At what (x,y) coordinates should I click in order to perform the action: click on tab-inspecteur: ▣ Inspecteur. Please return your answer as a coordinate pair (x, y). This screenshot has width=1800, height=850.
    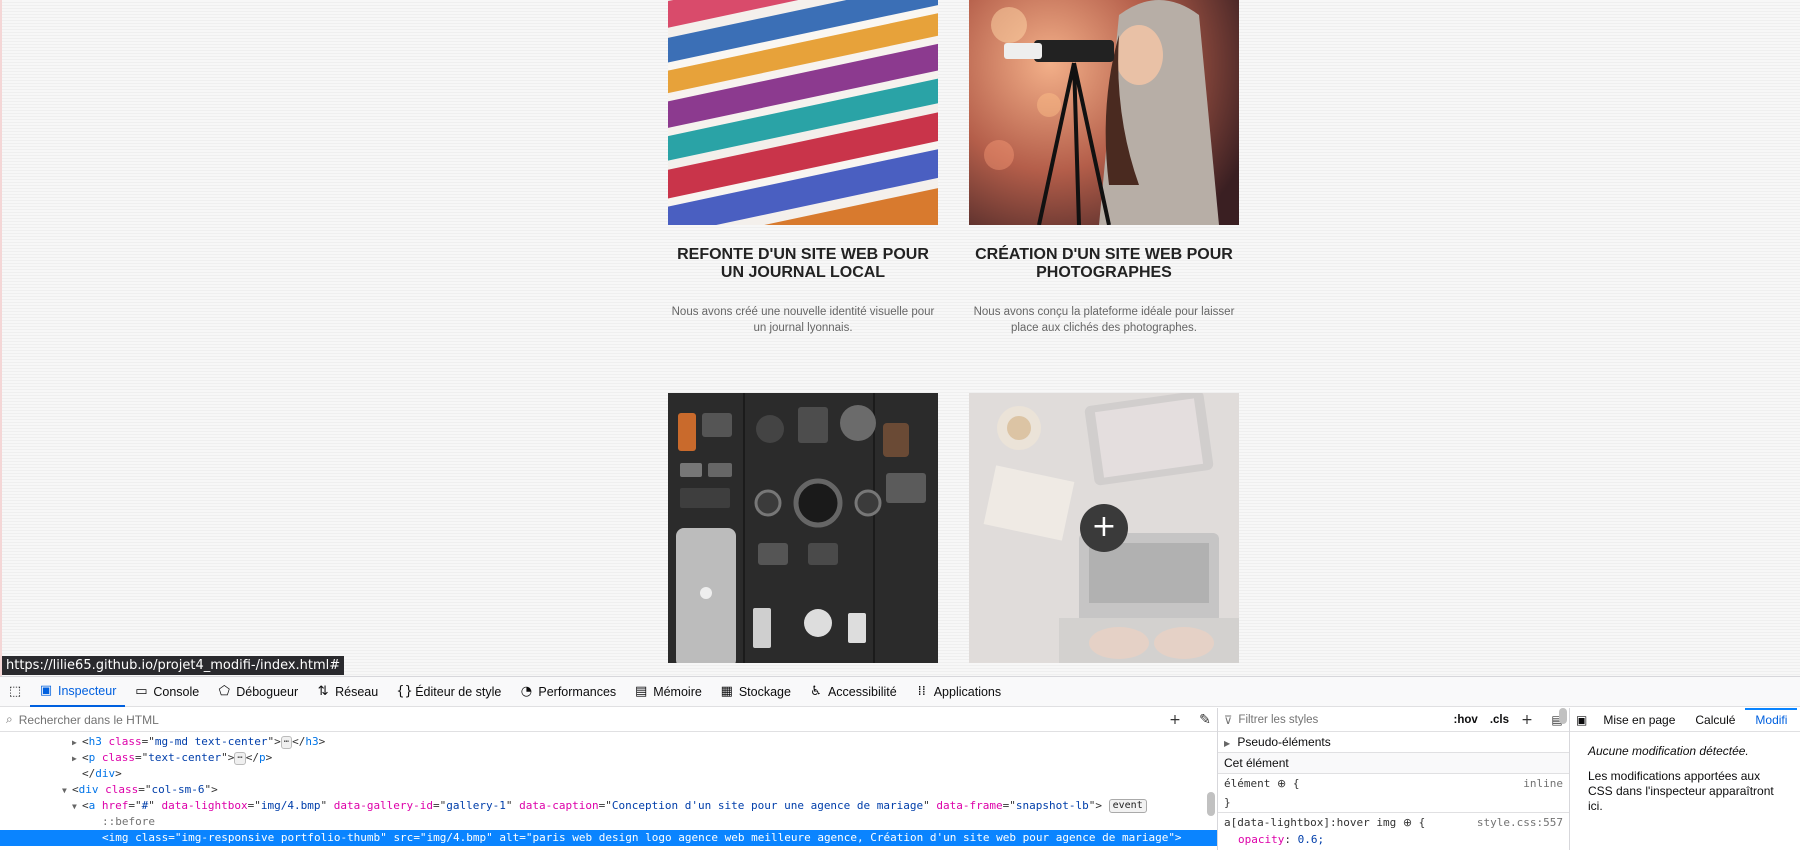
    Looking at the image, I should click on (78, 692).